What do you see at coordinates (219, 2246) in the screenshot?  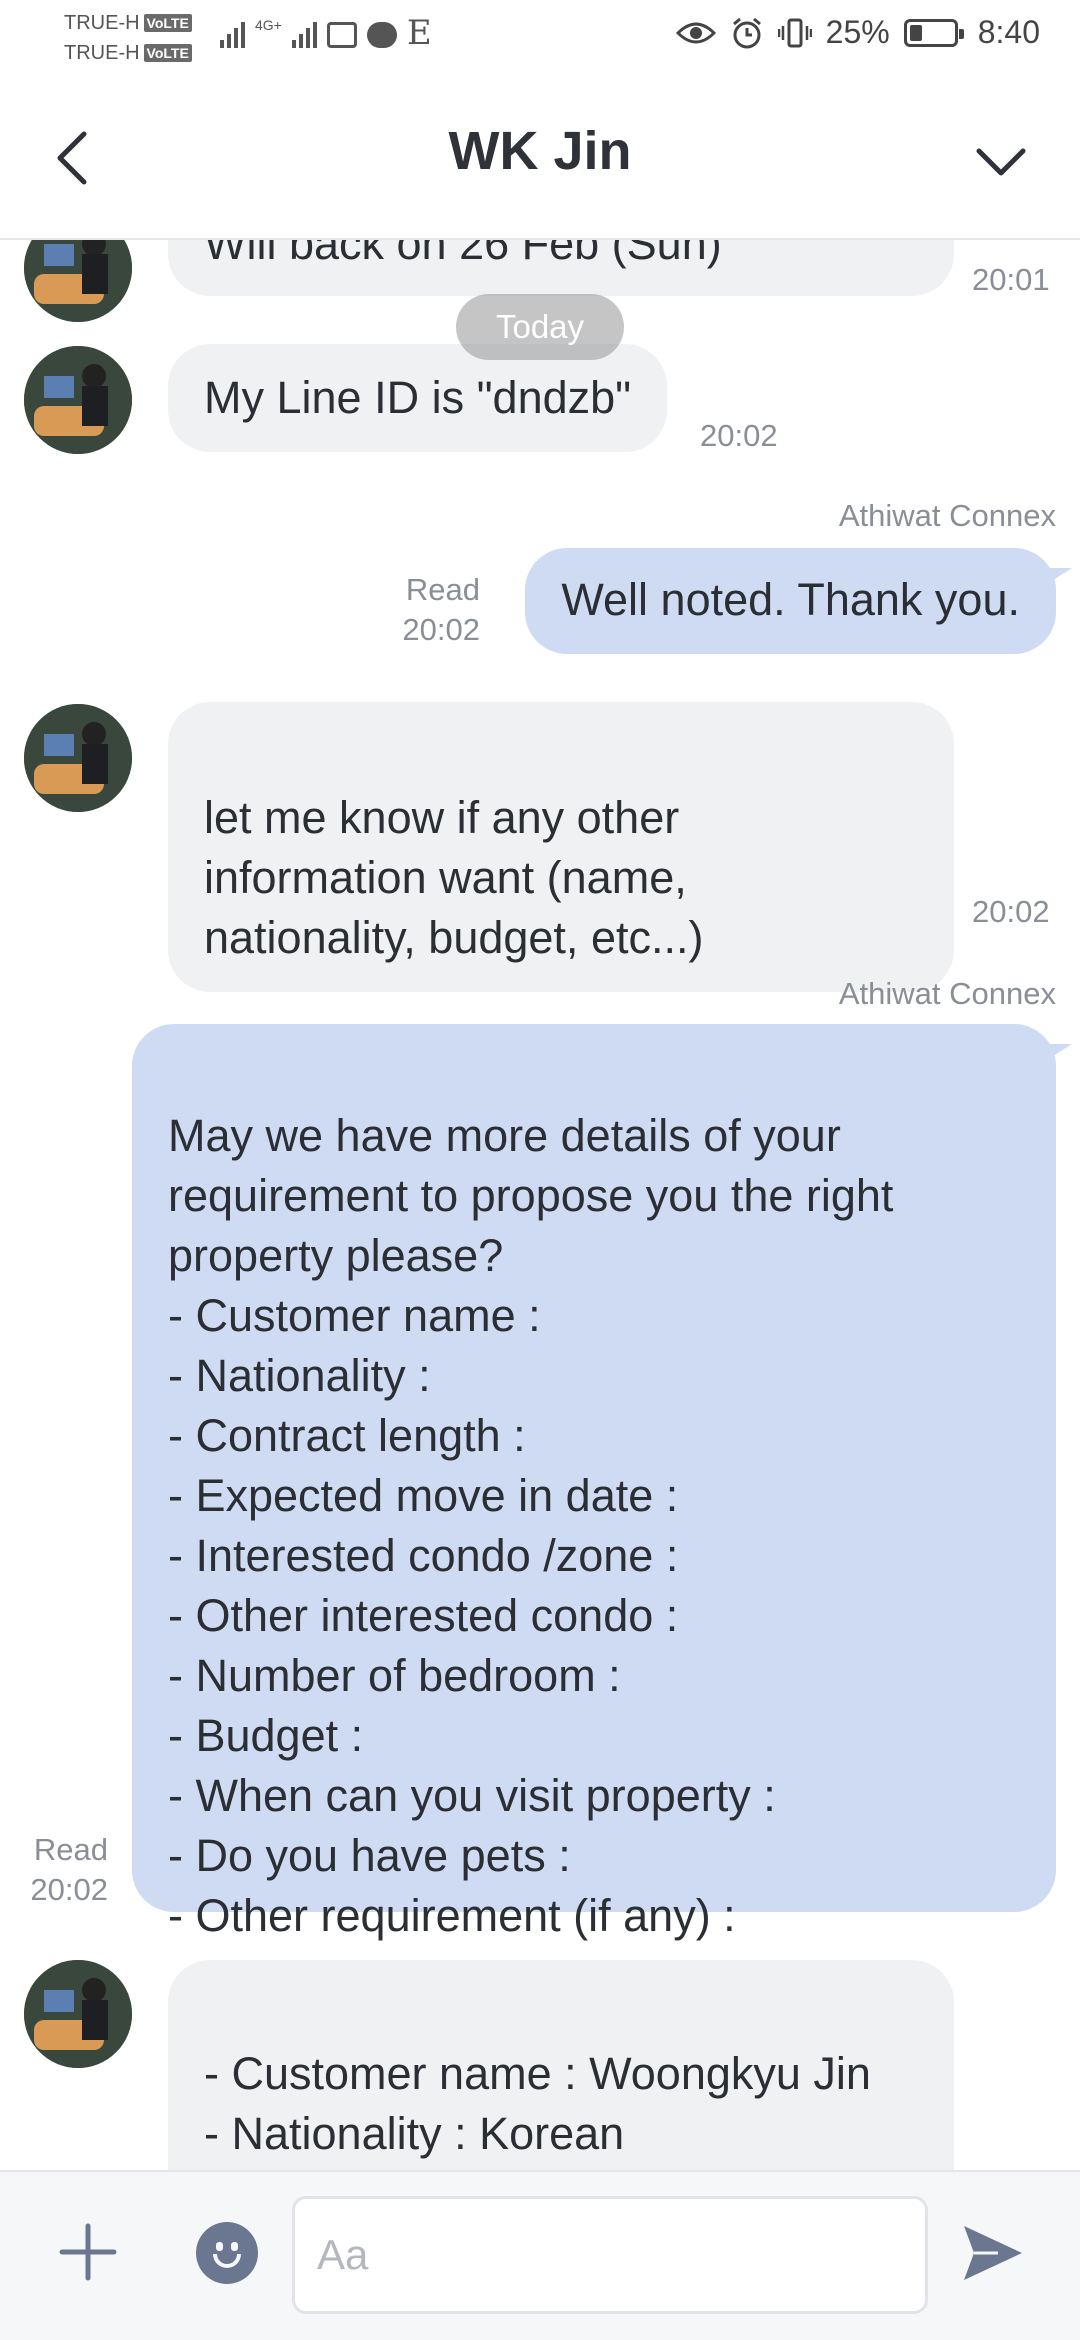 I see `emoji-icon` at bounding box center [219, 2246].